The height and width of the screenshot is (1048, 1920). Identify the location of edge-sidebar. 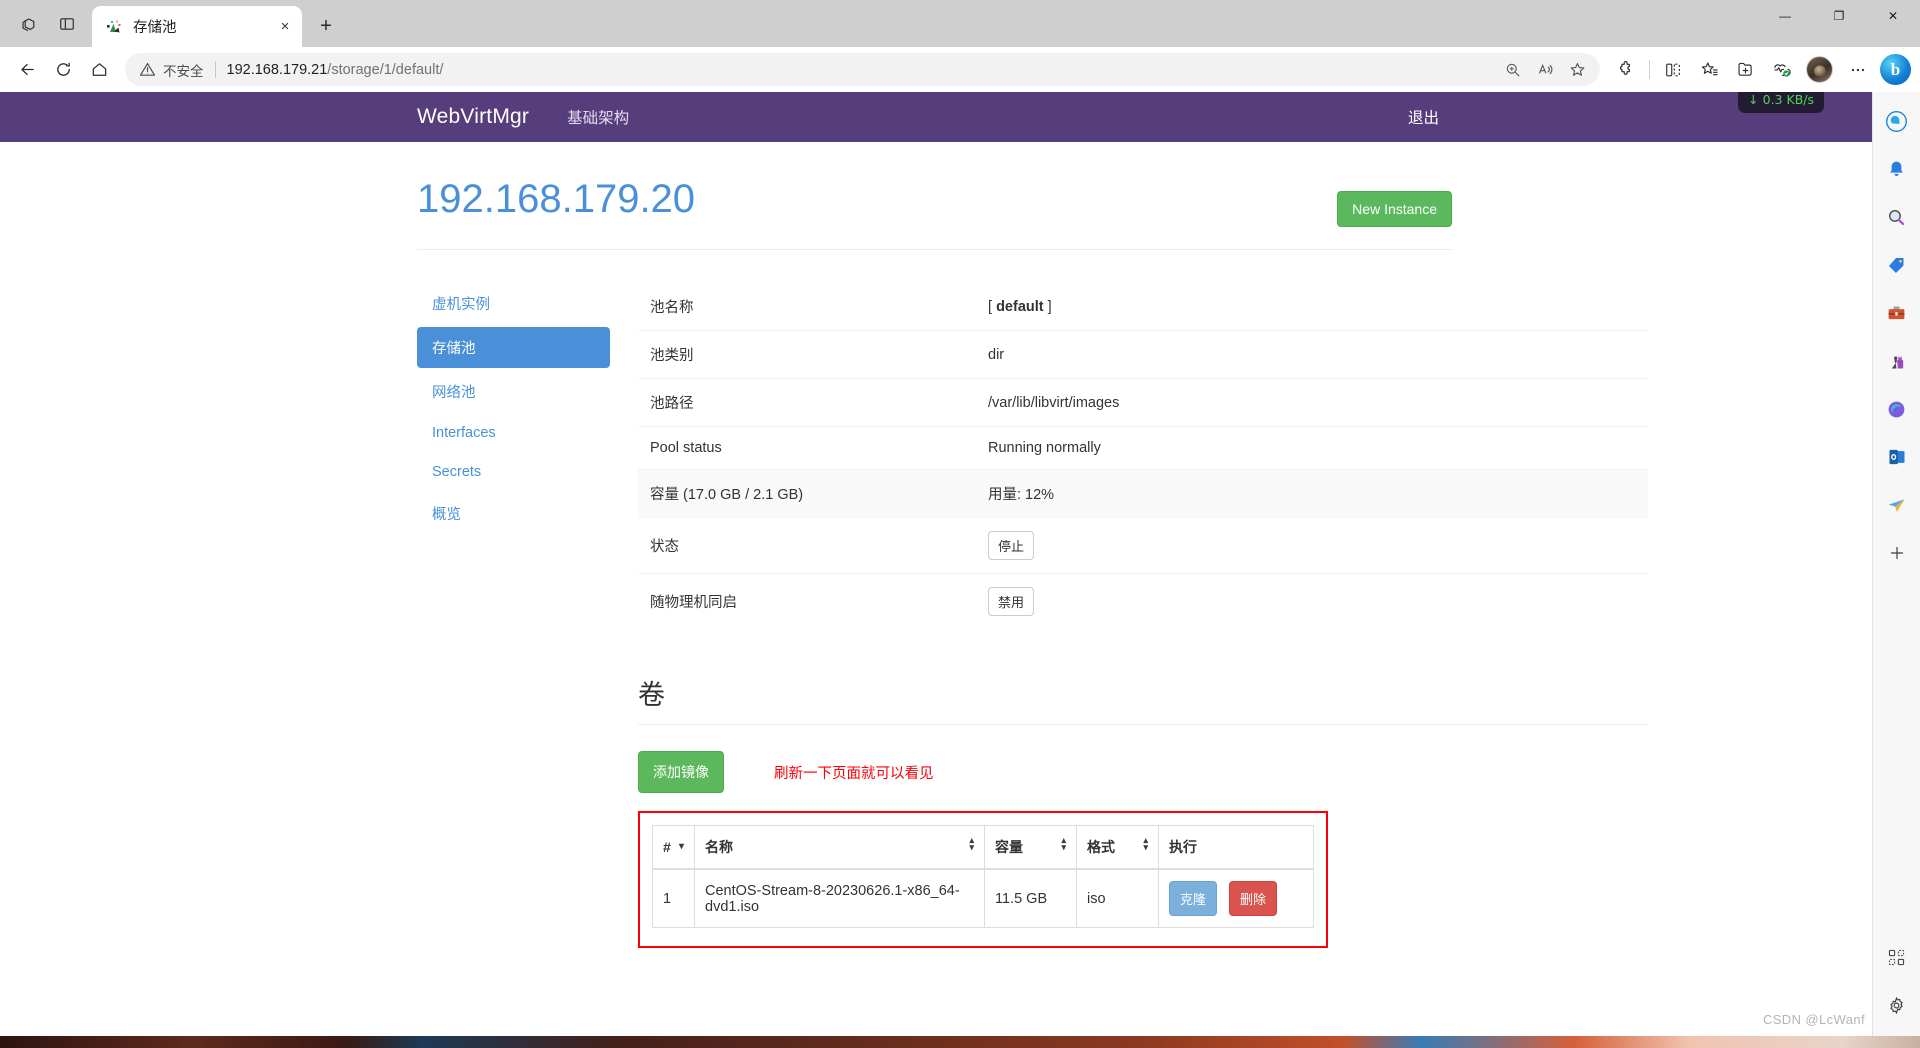
(1896, 564).